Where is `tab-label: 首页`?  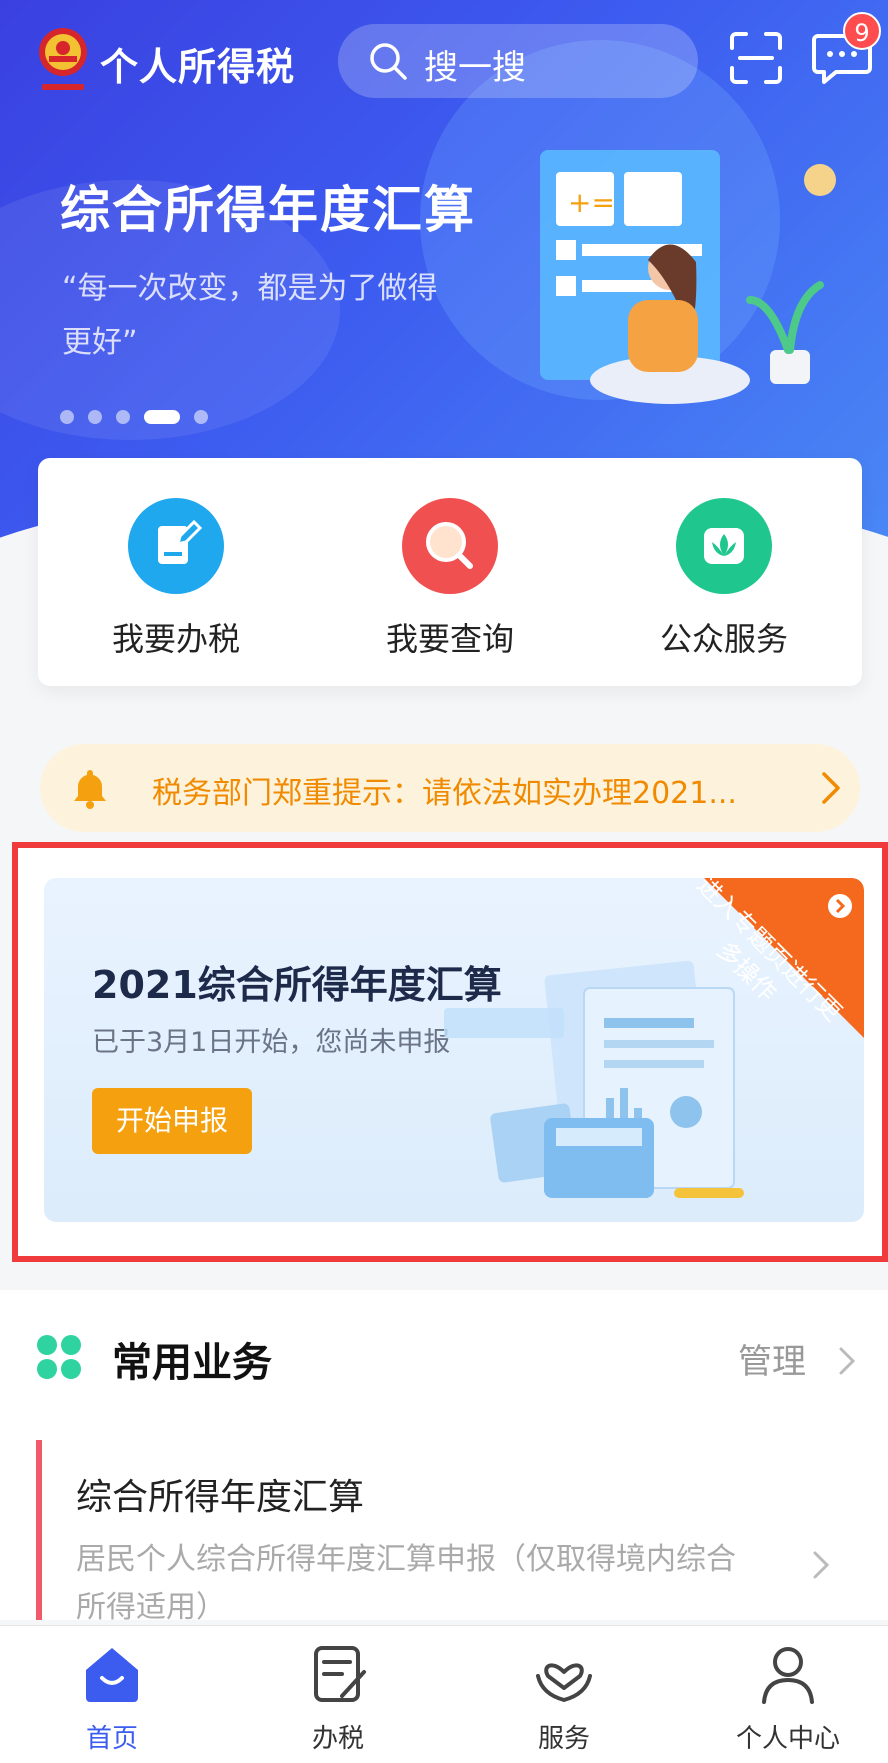
tab-label: 首页 is located at coordinates (111, 1739).